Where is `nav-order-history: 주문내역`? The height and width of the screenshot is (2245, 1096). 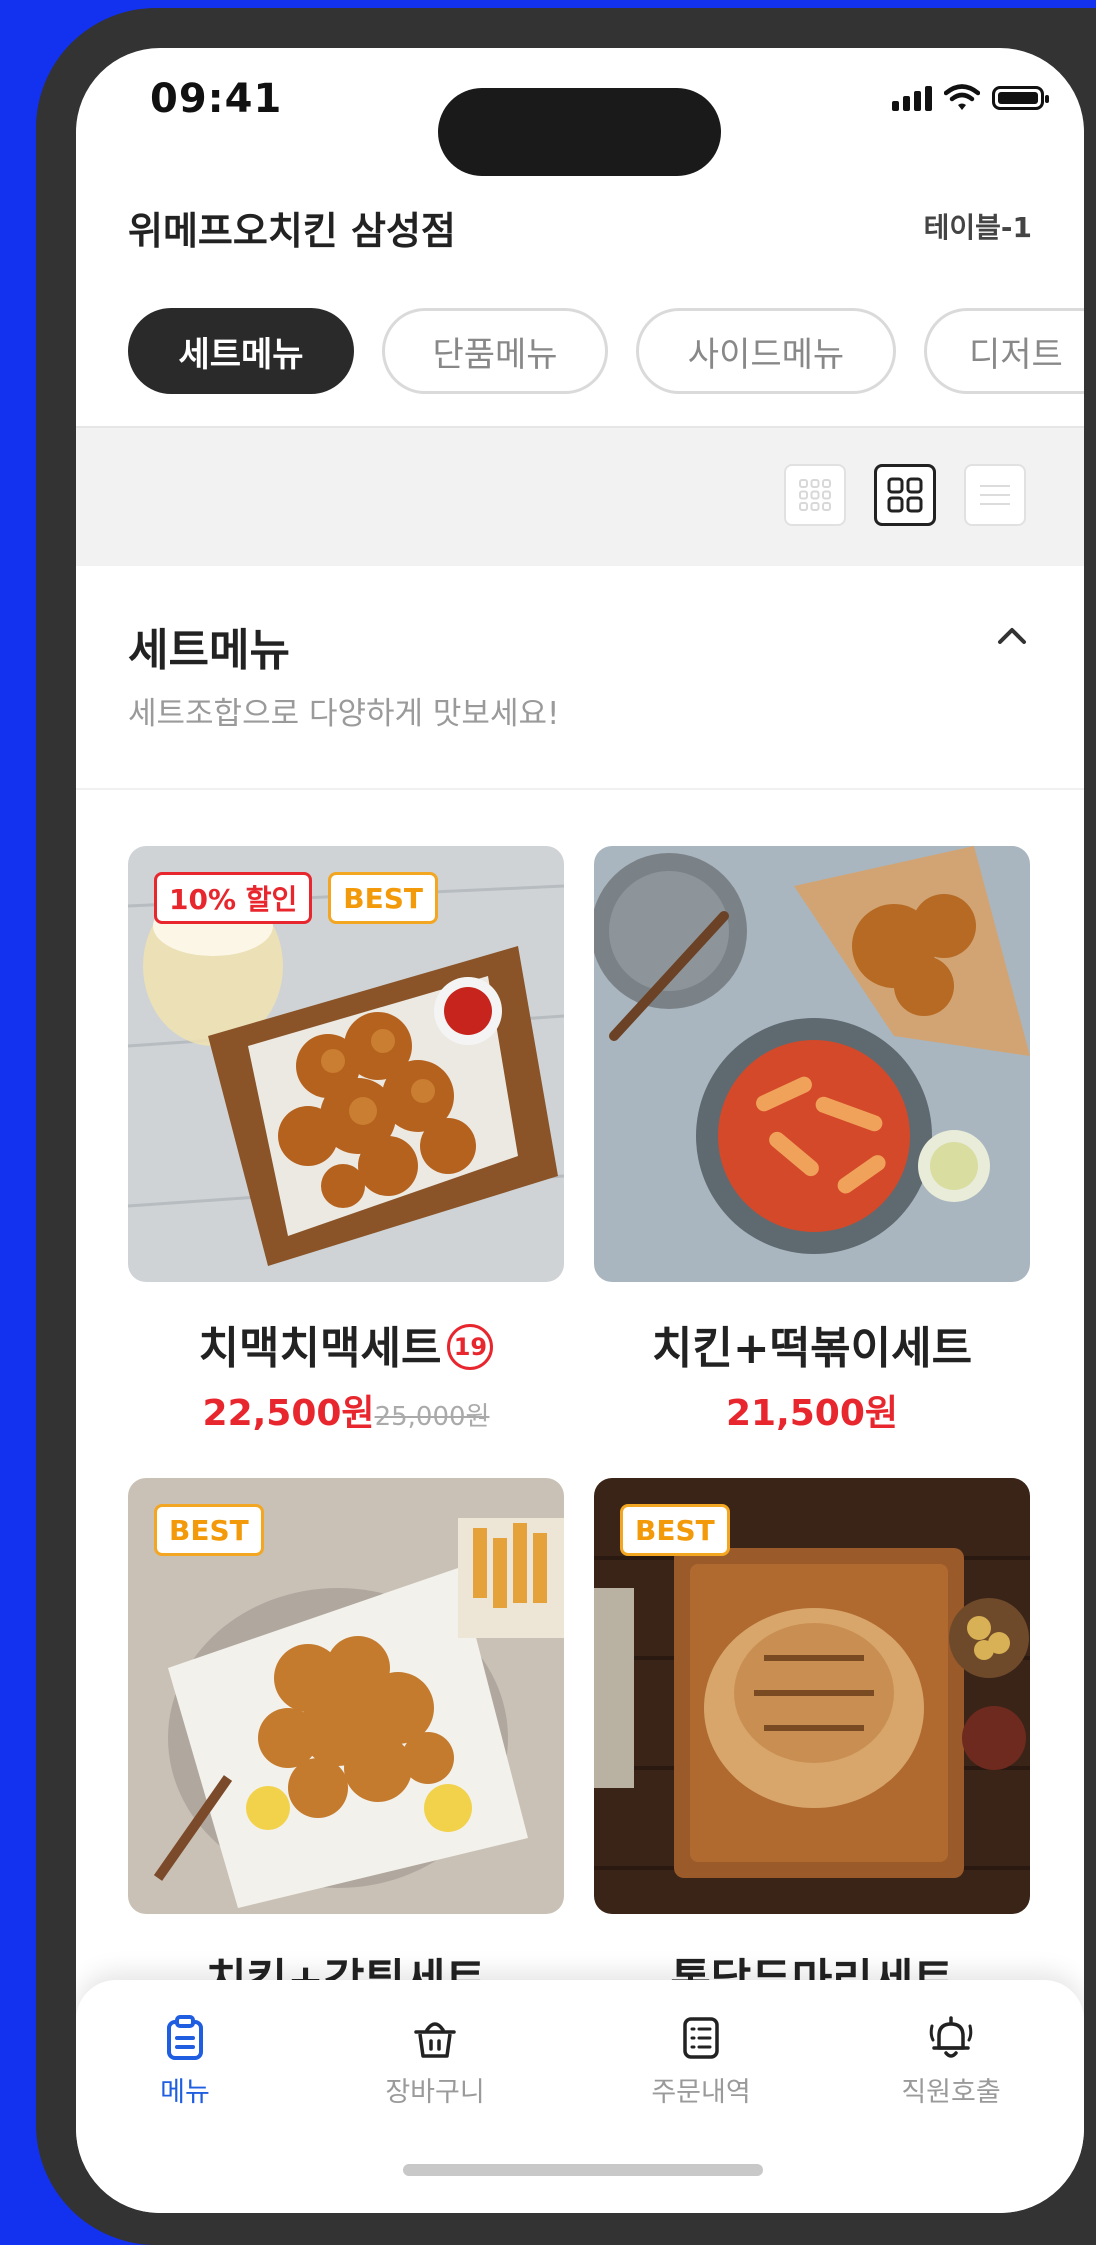
nav-order-history: 주문내역 is located at coordinates (701, 2061).